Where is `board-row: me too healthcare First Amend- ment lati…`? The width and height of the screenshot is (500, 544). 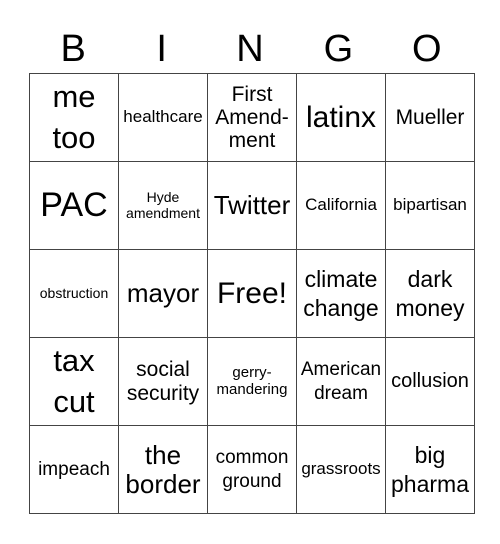
board-row: me too healthcare First Amend- ment lati… is located at coordinates (252, 117).